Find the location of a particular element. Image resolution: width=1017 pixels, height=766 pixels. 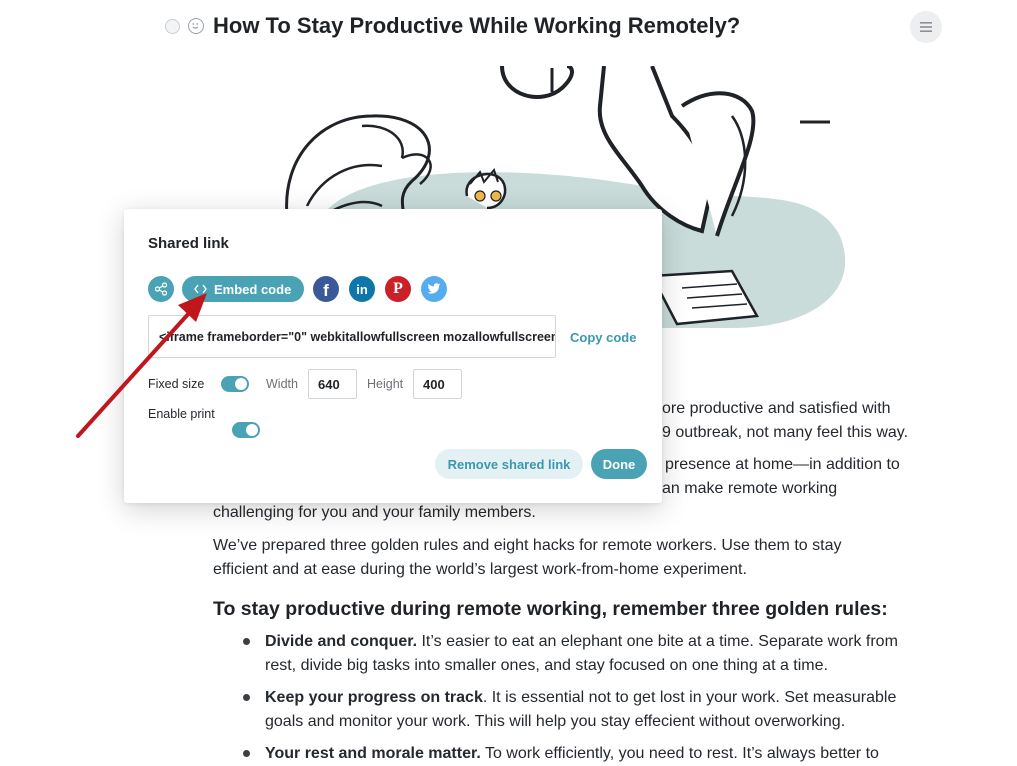

hamburger-icon is located at coordinates (926, 27).